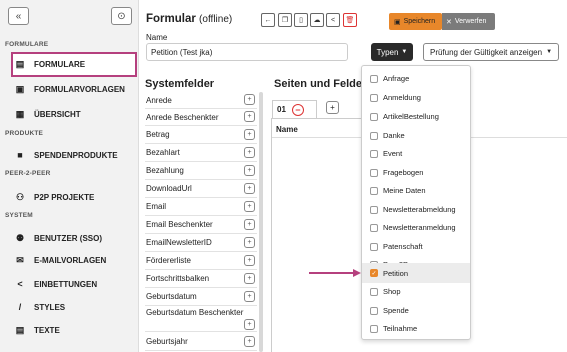 The height and width of the screenshot is (352, 567). Describe the element at coordinates (201, 100) in the screenshot. I see `list-item: Anrede +` at that location.